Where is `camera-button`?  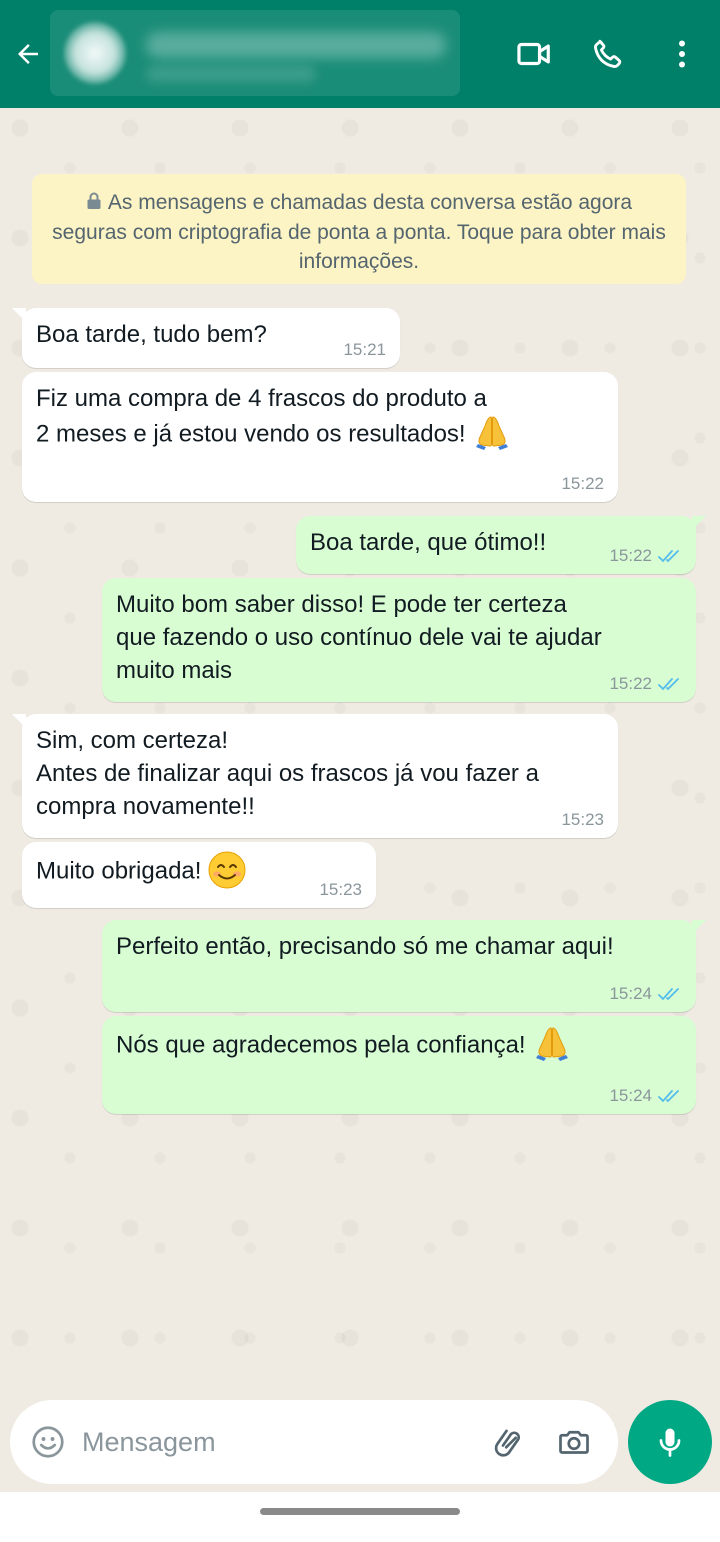
camera-button is located at coordinates (574, 1442).